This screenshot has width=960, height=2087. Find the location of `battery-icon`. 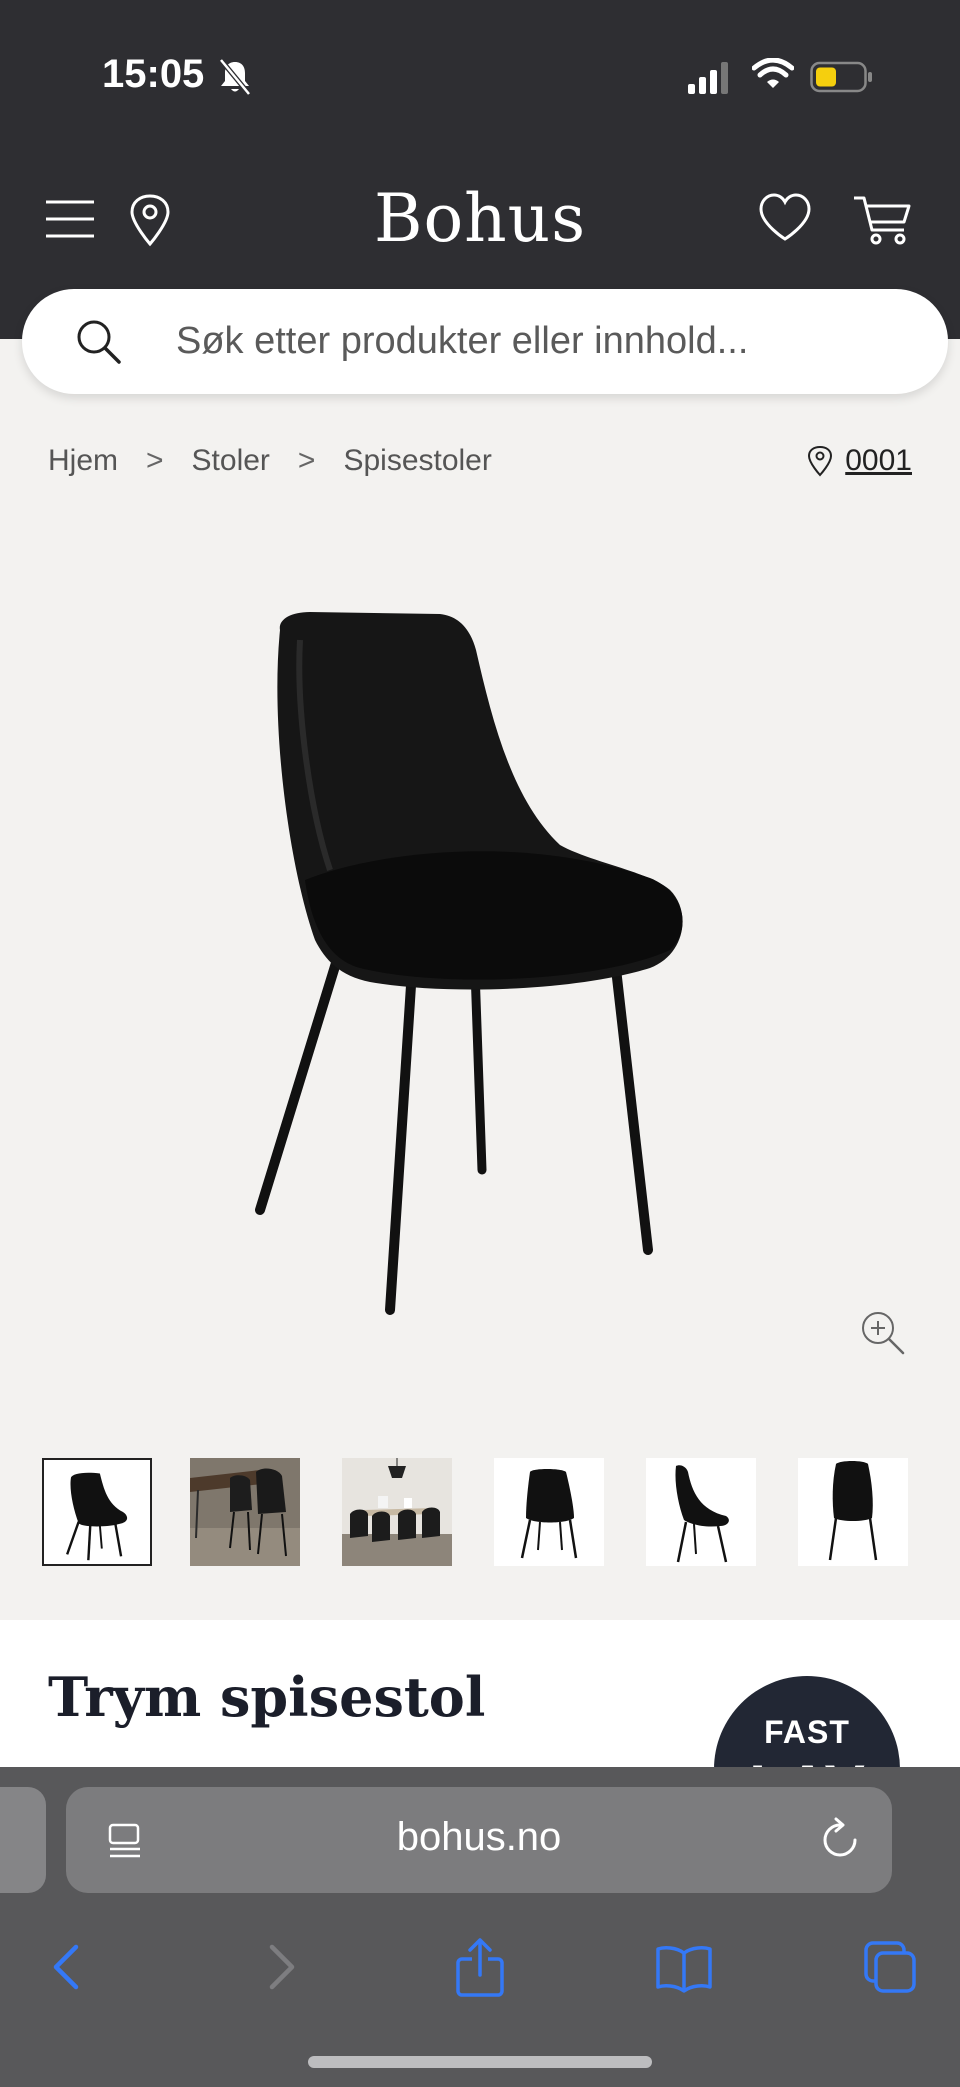

battery-icon is located at coordinates (841, 77).